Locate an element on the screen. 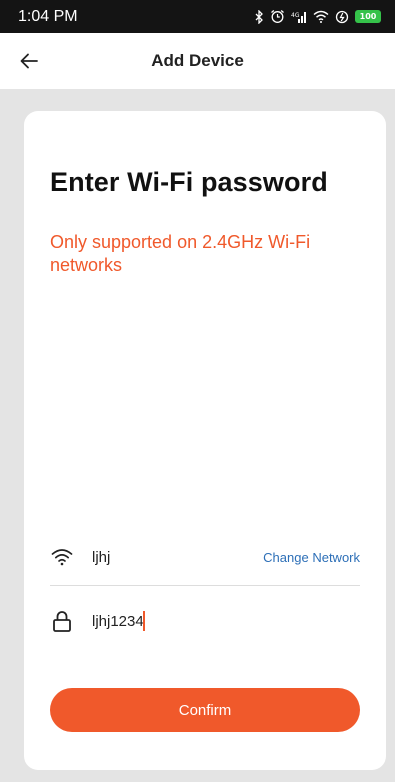 The width and height of the screenshot is (395, 782). field-divider is located at coordinates (205, 585).